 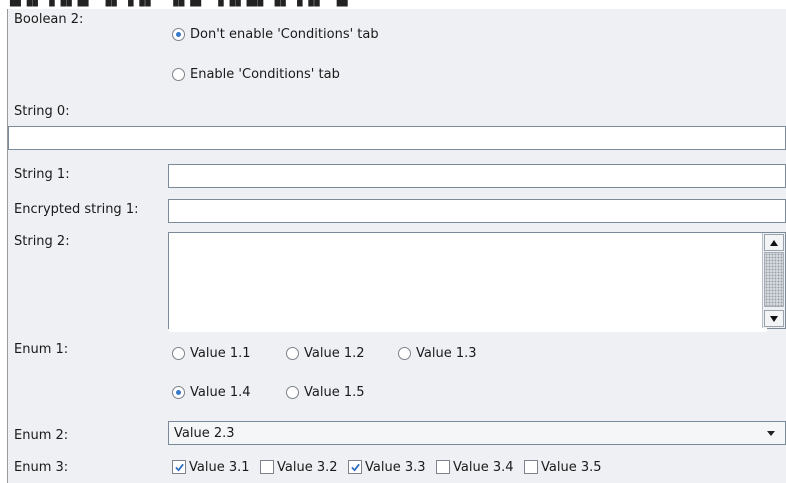 I want to click on checkbox-value-3-2: Value 3.2, so click(x=299, y=467).